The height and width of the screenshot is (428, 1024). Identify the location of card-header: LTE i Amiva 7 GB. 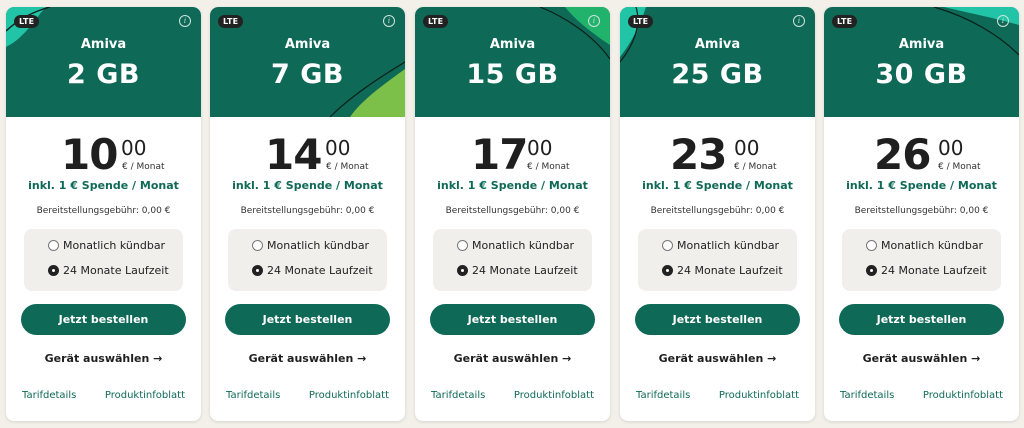
(307, 62).